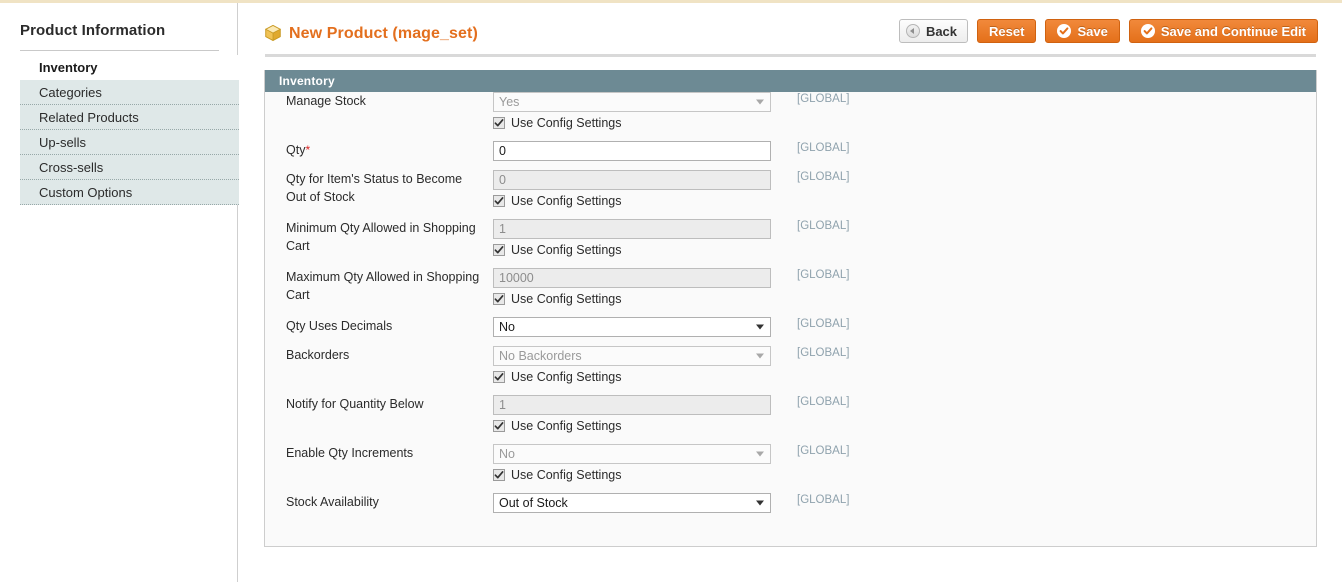 This screenshot has height=582, width=1342. Describe the element at coordinates (499, 123) in the screenshot. I see `manage-stock-use-config-checkbox` at that location.